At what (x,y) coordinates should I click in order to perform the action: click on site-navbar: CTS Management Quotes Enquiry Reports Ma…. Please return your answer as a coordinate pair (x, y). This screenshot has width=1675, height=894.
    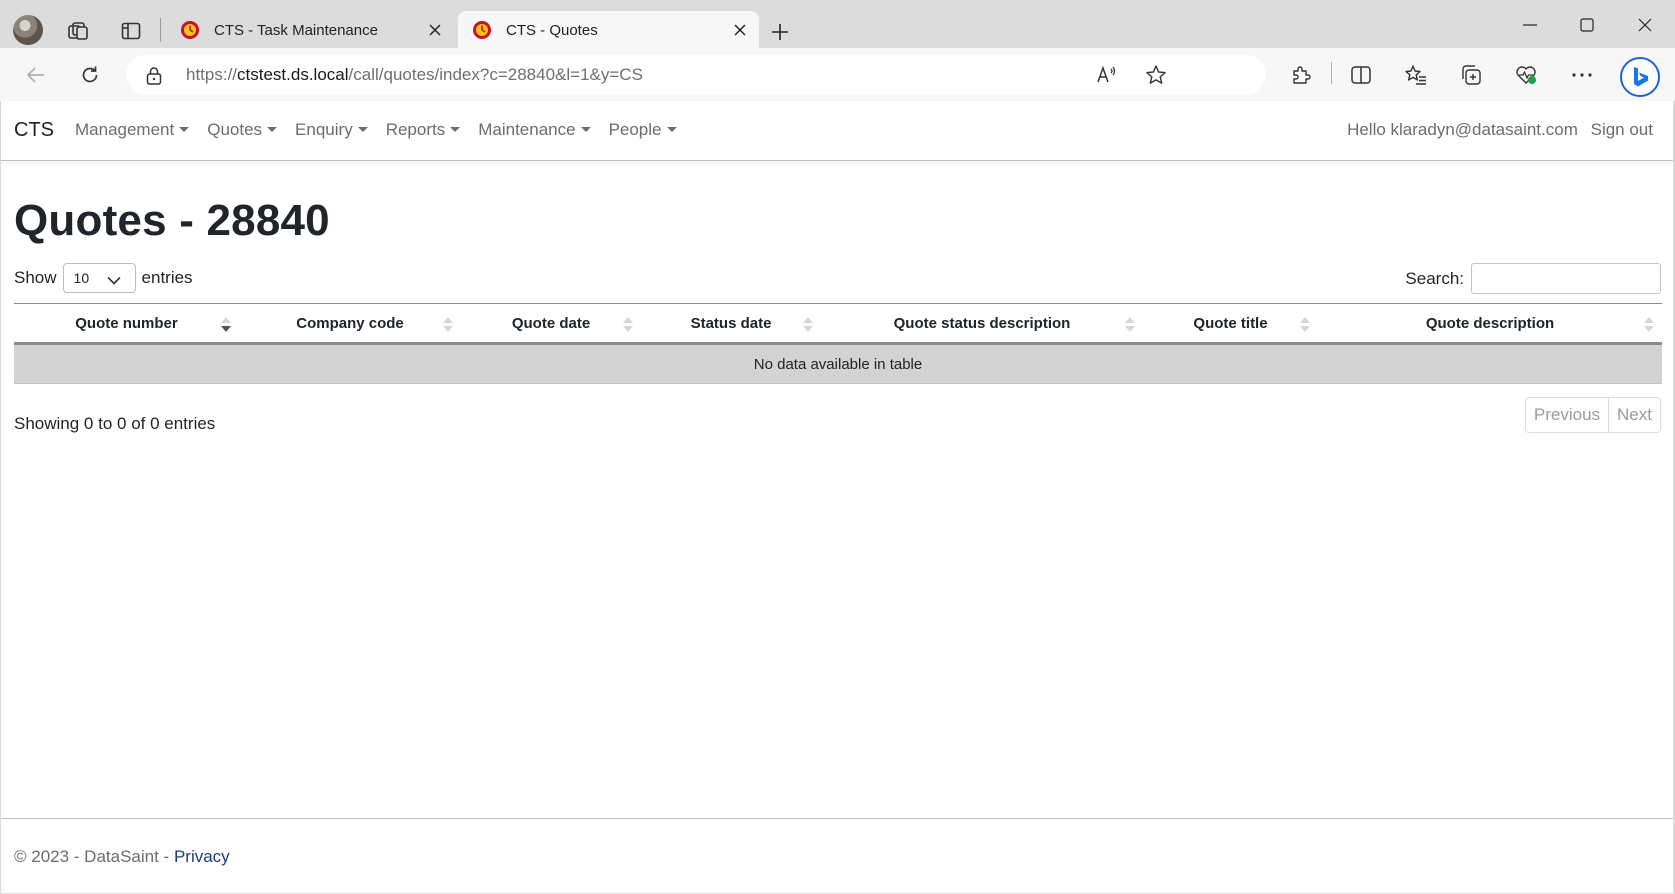
    Looking at the image, I should click on (837, 131).